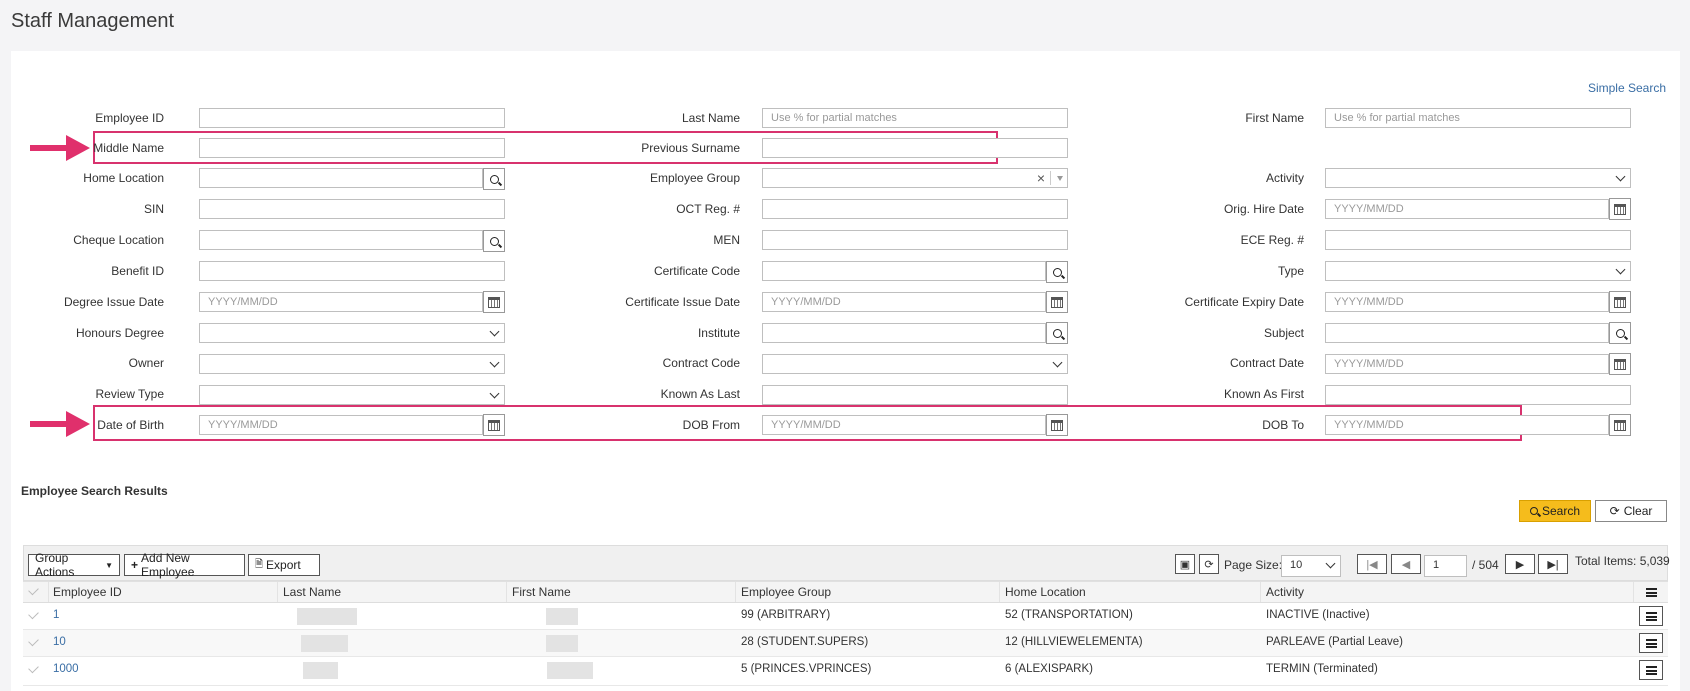 The height and width of the screenshot is (691, 1690). Describe the element at coordinates (562, 643) in the screenshot. I see `redacted-first-name` at that location.